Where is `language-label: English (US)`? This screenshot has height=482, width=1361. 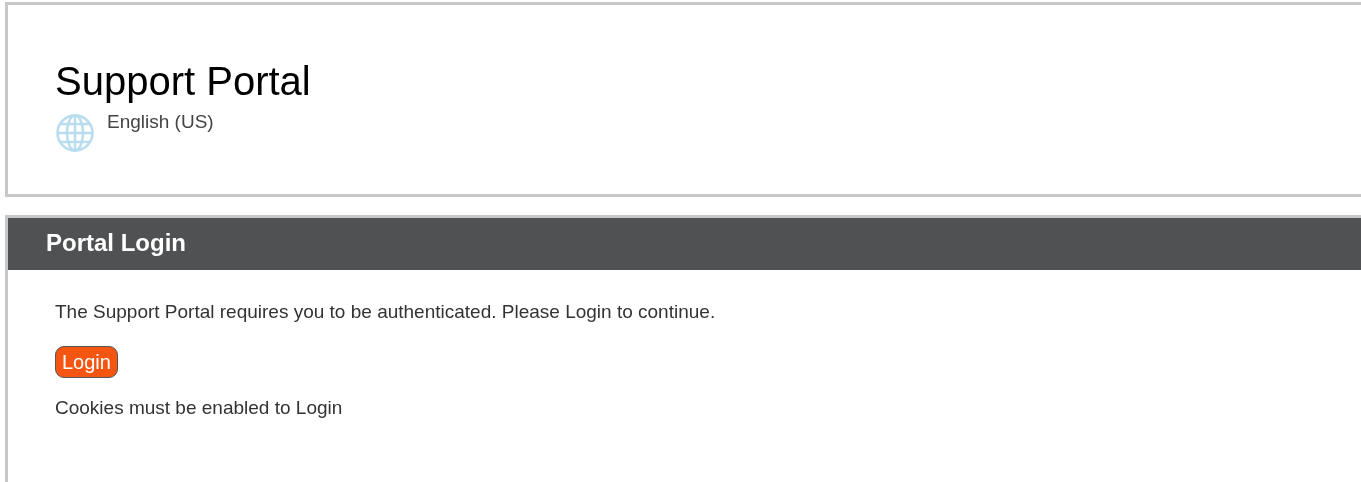
language-label: English (US) is located at coordinates (160, 122).